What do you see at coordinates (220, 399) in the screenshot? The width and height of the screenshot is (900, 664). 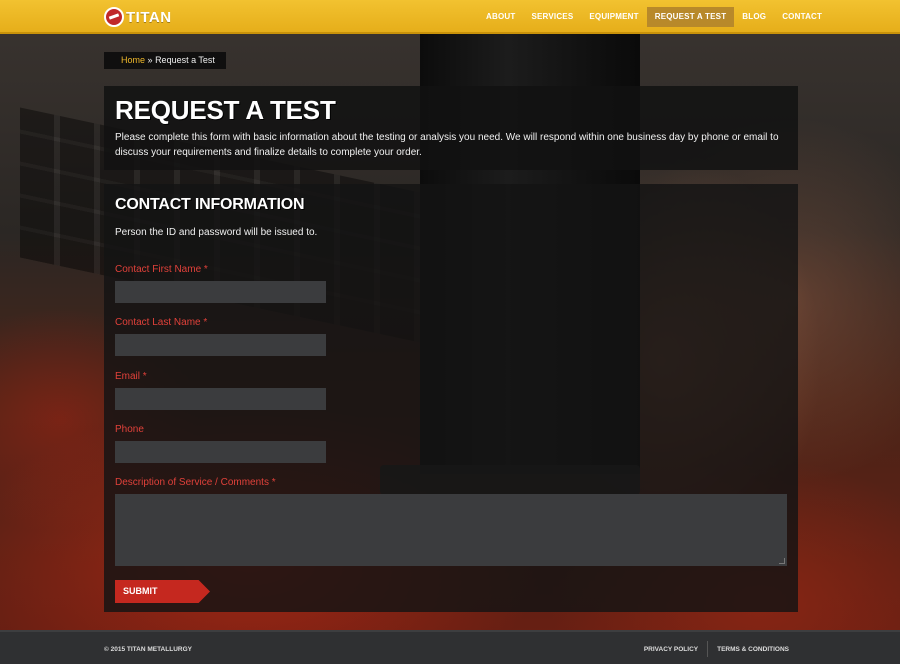 I see `email-input` at bounding box center [220, 399].